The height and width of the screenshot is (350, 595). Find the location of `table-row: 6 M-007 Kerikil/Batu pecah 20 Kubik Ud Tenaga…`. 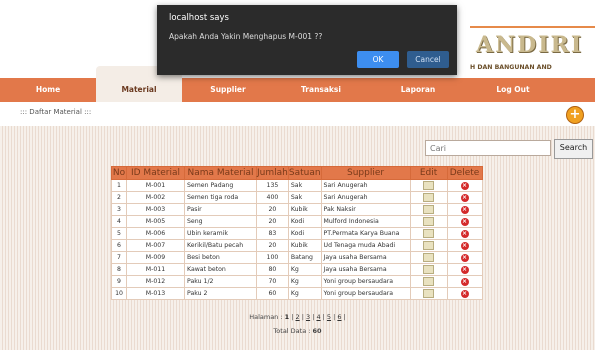

table-row: 6 M-007 Kerikil/Batu pecah 20 Kubik Ud Tenaga… is located at coordinates (297, 245).